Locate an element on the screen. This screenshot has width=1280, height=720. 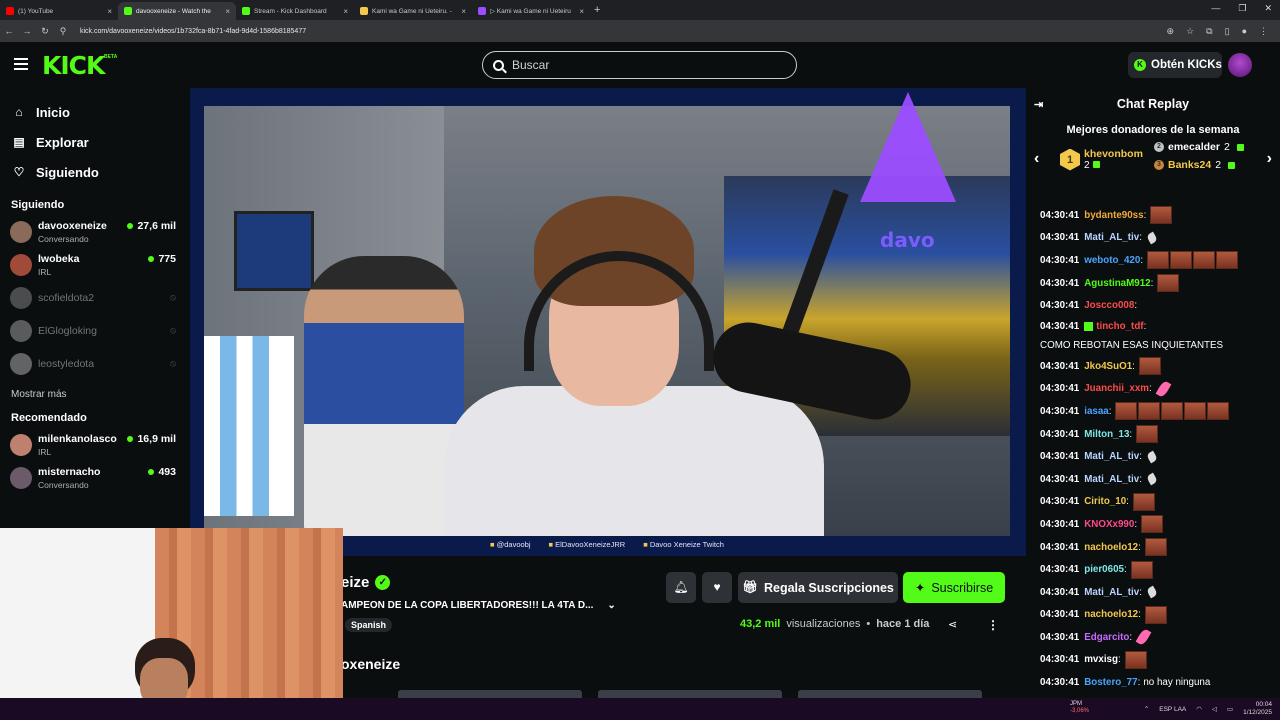
chat-username: mvxisg is located at coordinates (1101, 659).